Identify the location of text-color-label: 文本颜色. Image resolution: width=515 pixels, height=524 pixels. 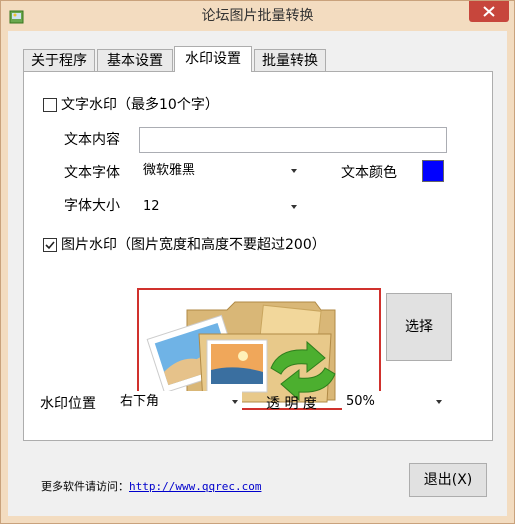
(369, 173).